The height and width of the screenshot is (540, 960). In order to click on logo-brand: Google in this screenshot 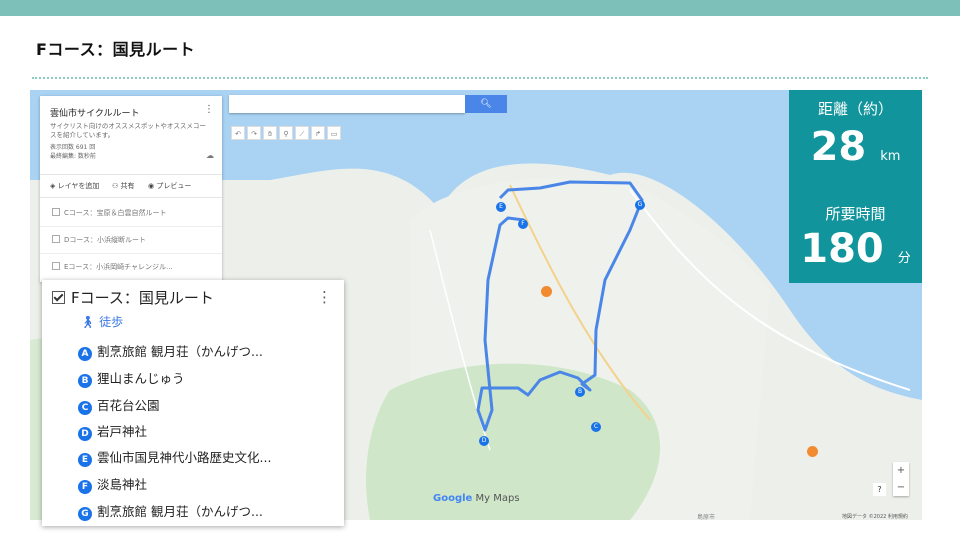, I will do `click(453, 498)`.